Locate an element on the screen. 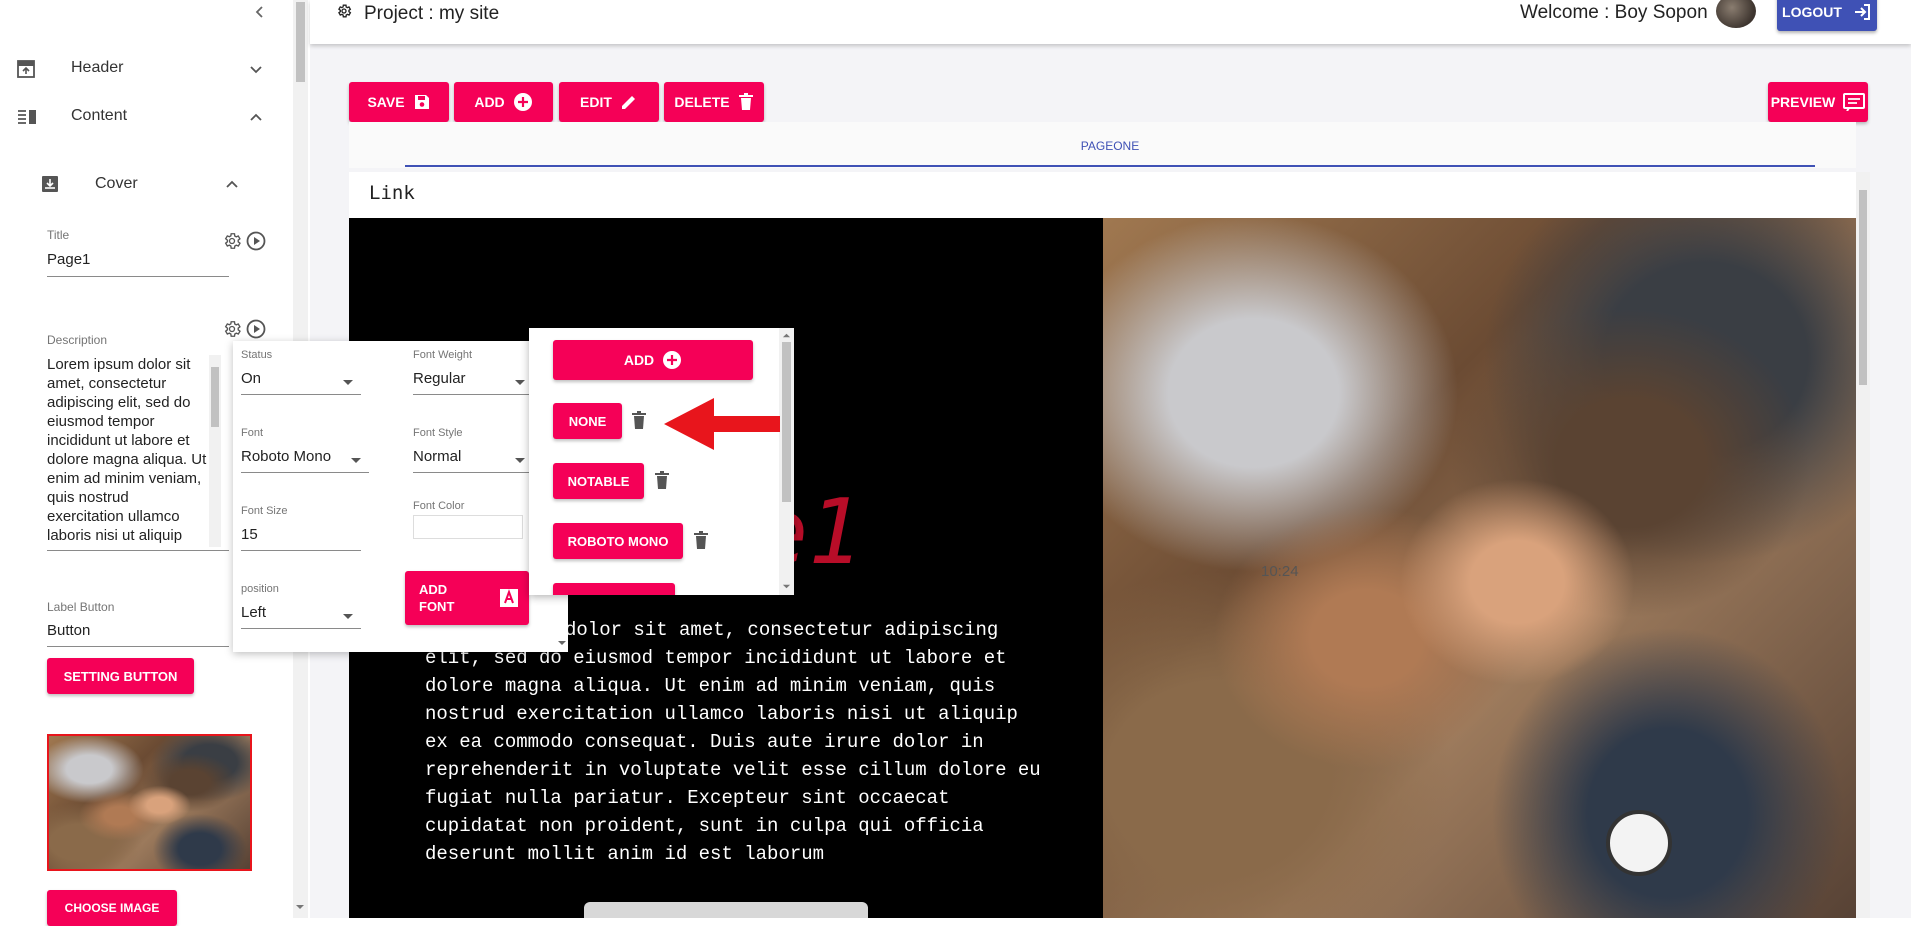 This screenshot has width=1911, height=926. font-download-icon is located at coordinates (509, 598).